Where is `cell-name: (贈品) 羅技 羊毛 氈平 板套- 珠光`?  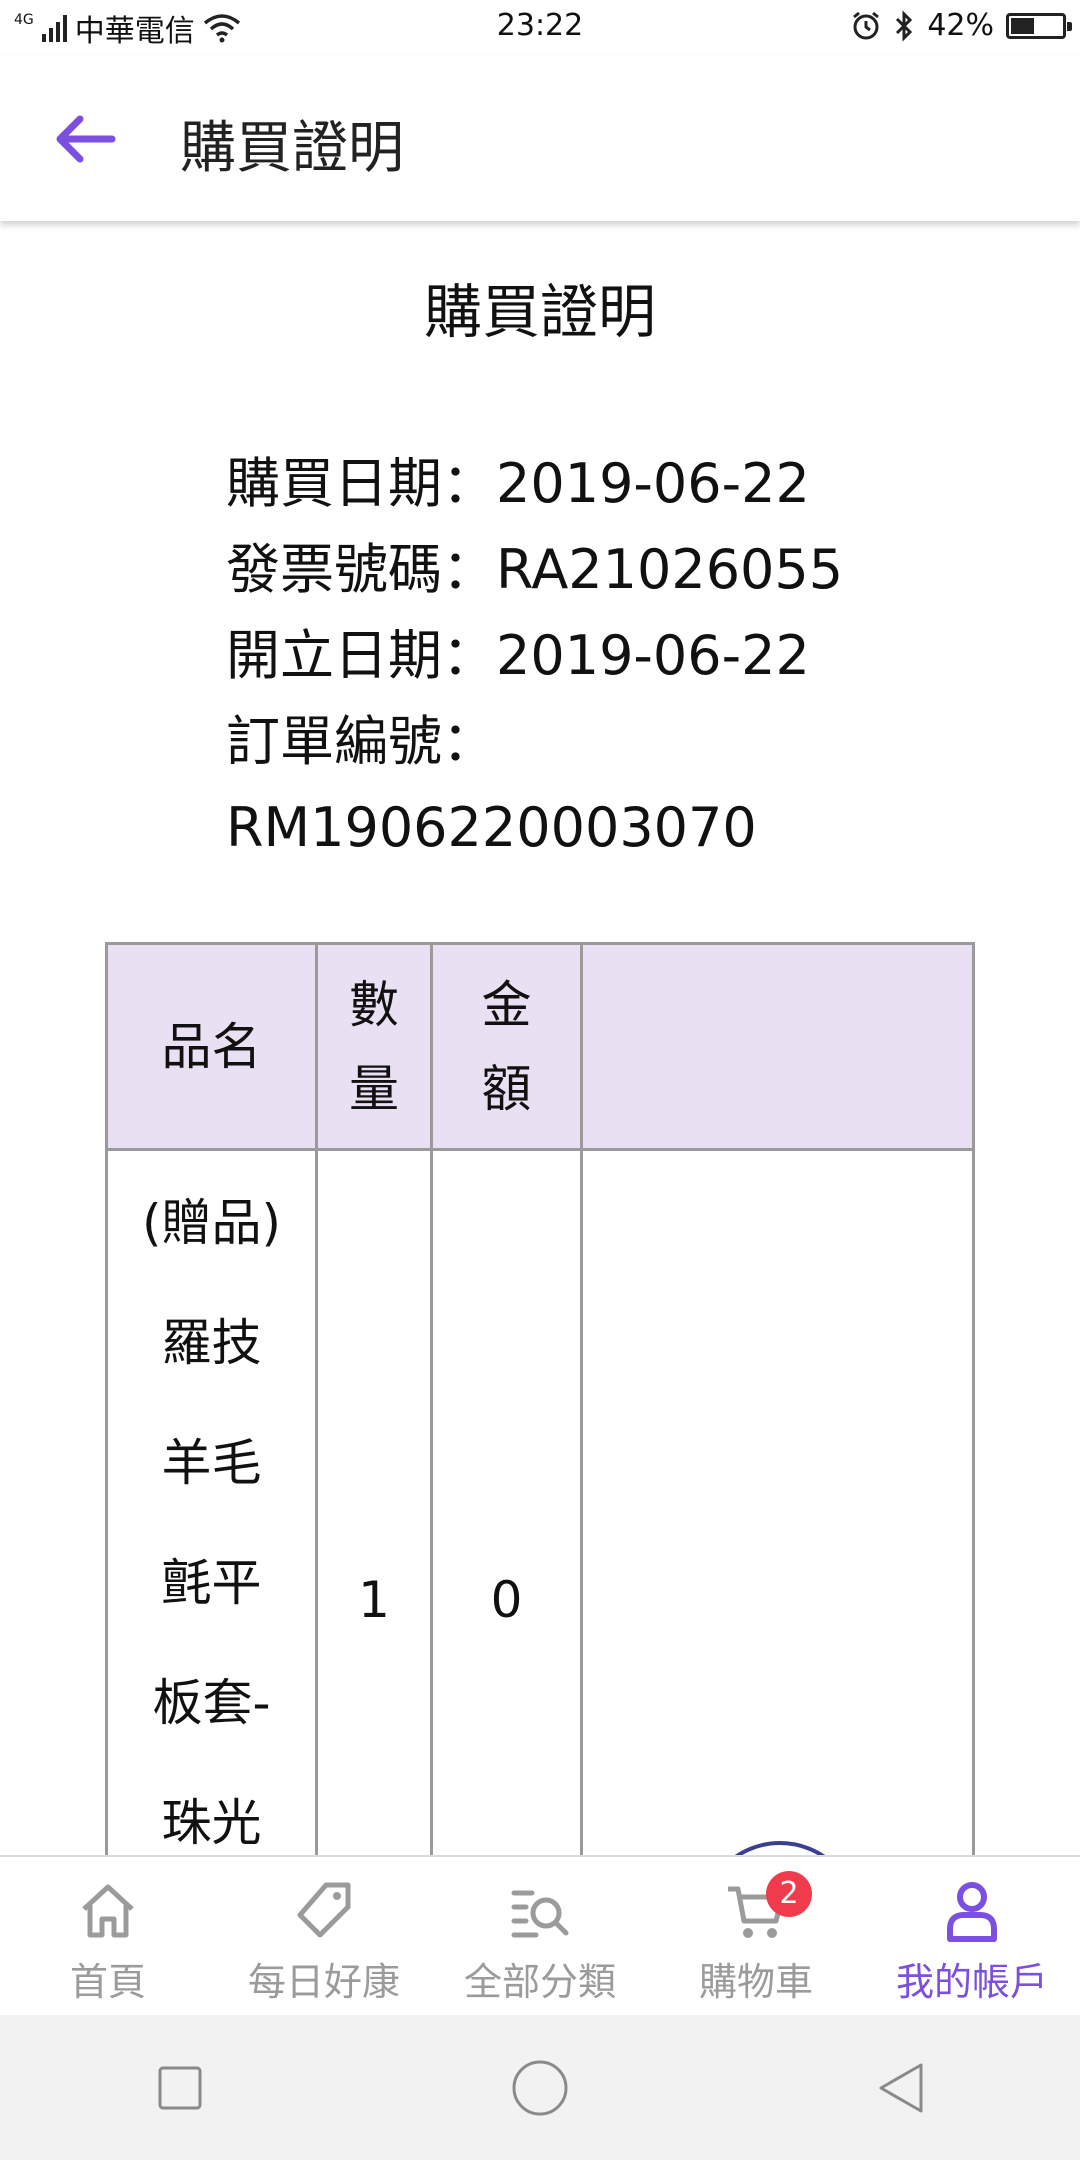
cell-name: (贈品) 羅技 羊毛 氈平 板套- 珠光 is located at coordinates (211, 1501).